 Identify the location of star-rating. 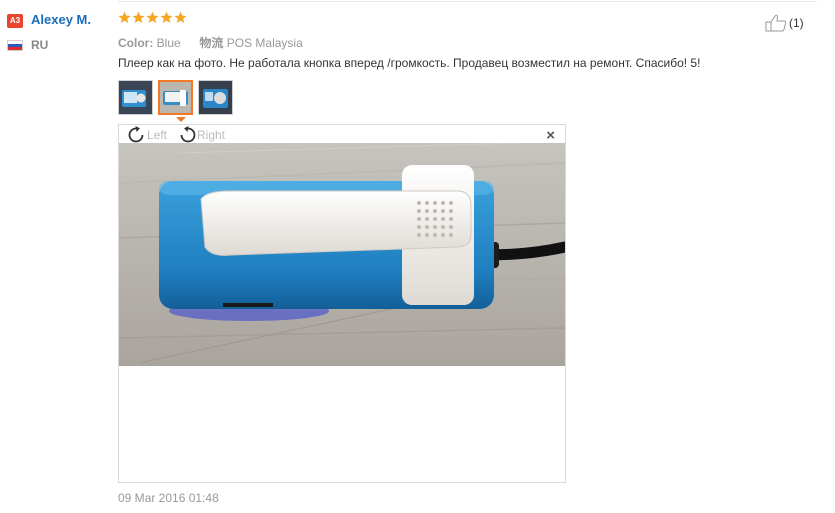
(152, 17).